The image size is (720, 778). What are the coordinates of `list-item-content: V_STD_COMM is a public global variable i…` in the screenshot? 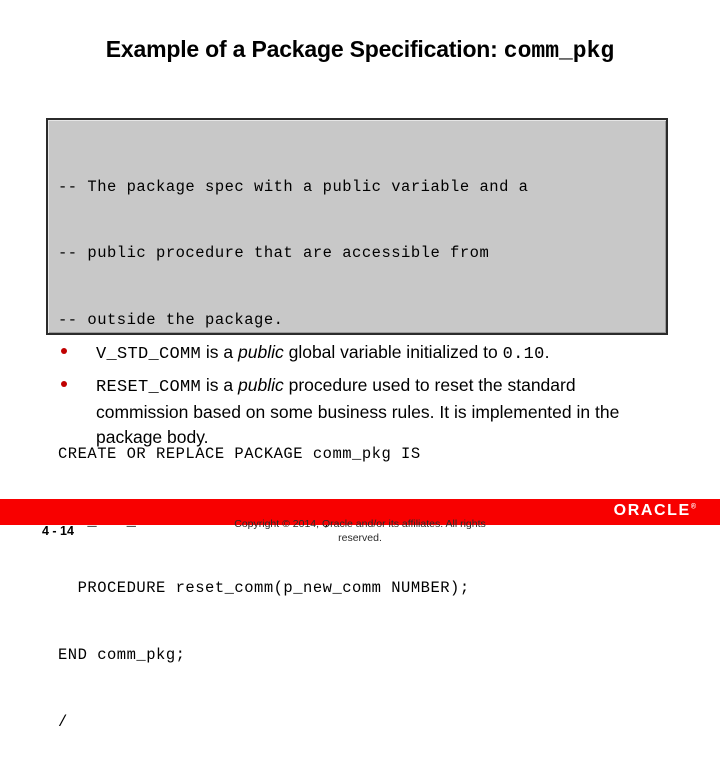 It's located at (323, 353).